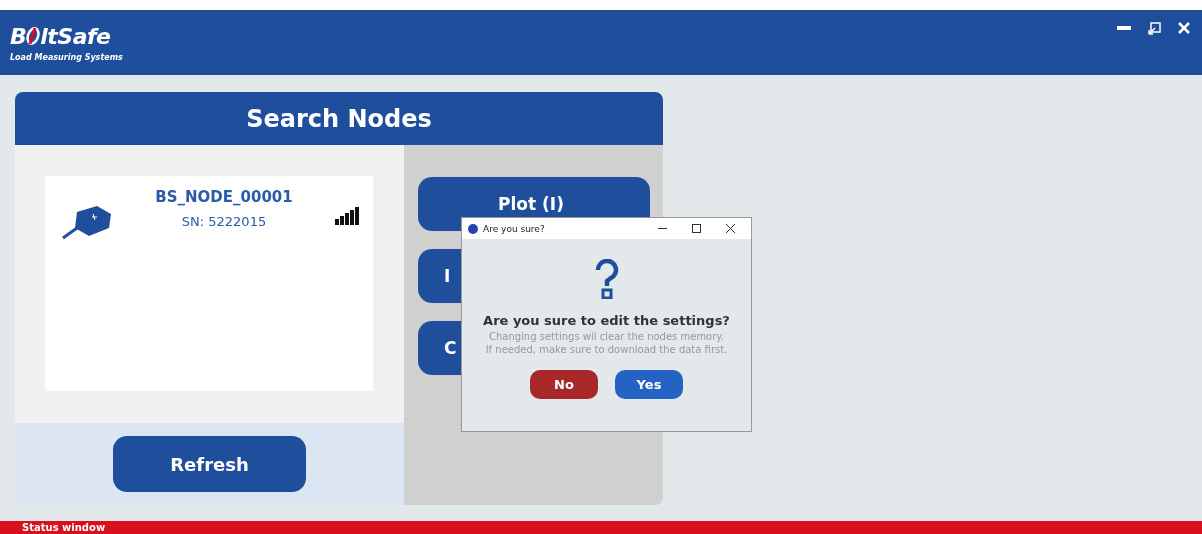  What do you see at coordinates (1154, 28) in the screenshot?
I see `restore-icon` at bounding box center [1154, 28].